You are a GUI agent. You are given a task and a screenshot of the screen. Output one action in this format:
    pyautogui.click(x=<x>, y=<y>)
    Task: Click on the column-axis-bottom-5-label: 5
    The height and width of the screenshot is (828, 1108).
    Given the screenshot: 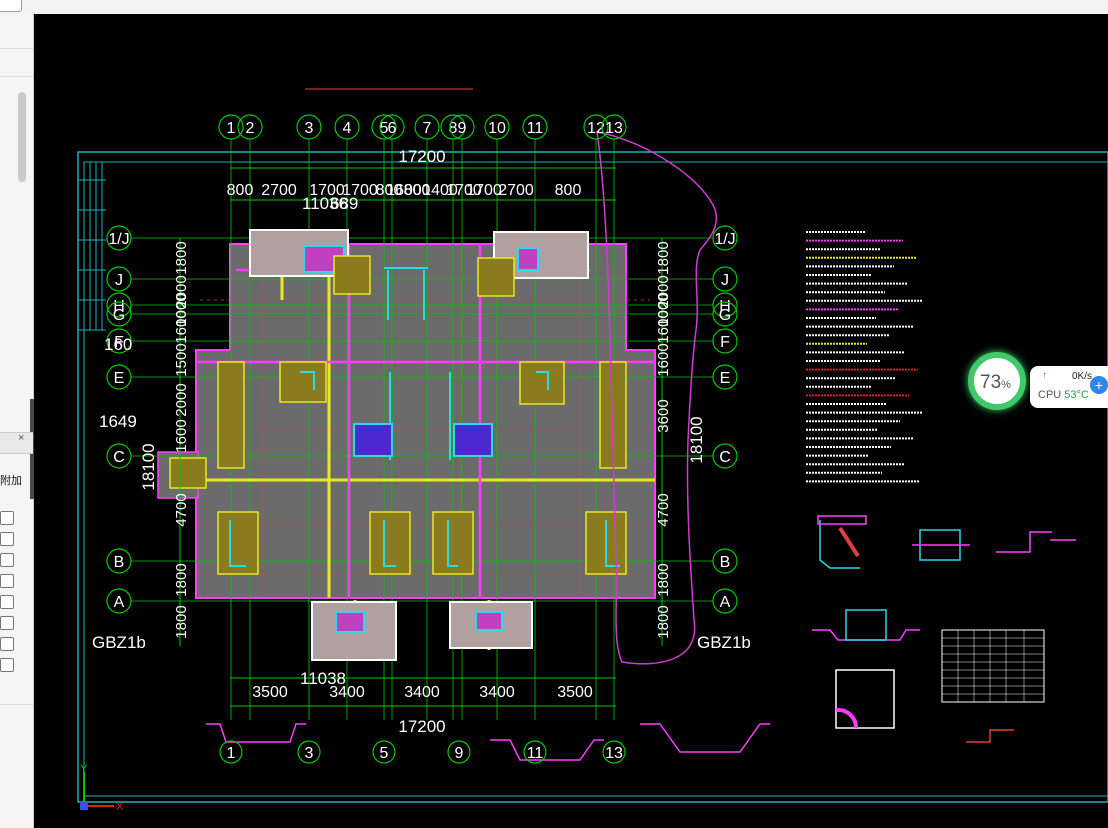 What is the action you would take?
    pyautogui.click(x=384, y=753)
    